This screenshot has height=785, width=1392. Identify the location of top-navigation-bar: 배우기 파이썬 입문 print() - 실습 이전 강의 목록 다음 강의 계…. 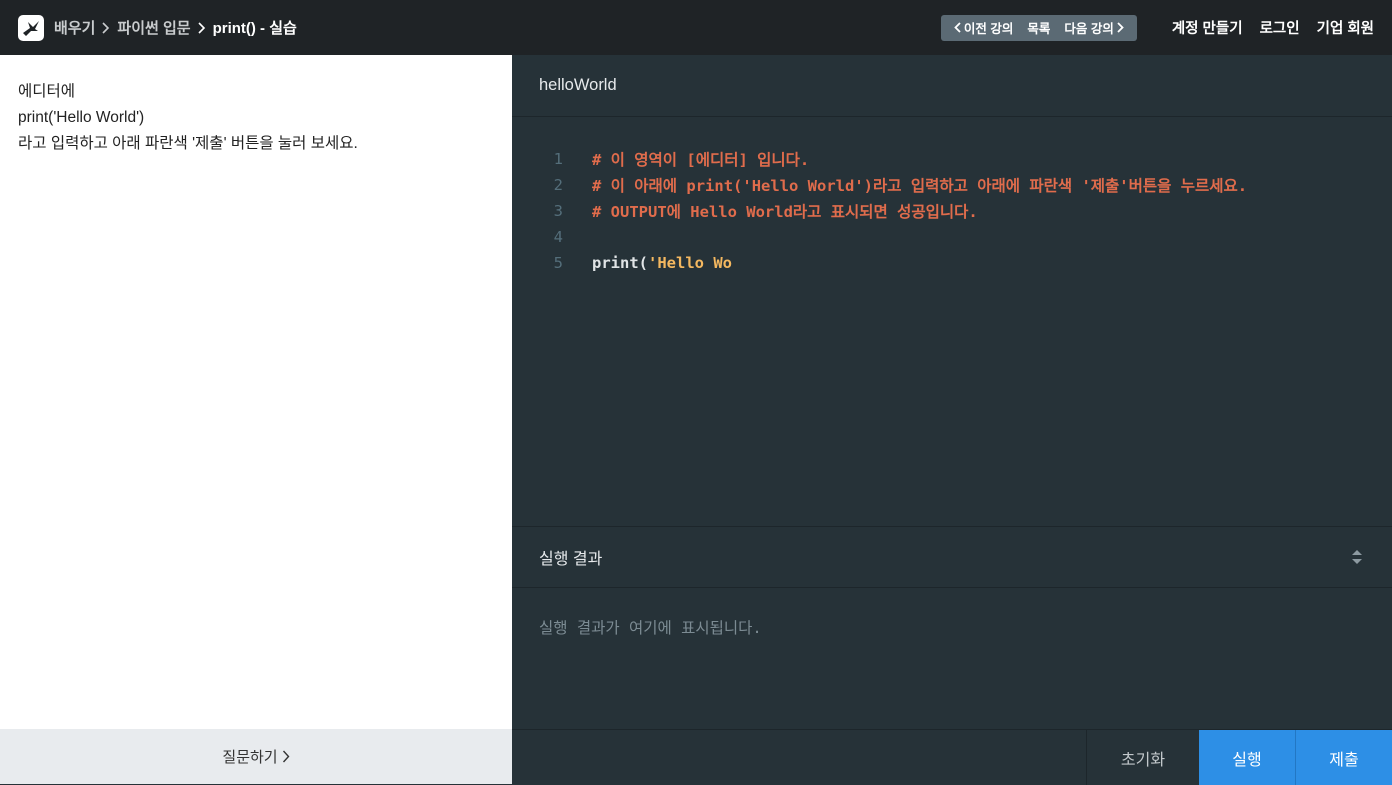
(696, 27).